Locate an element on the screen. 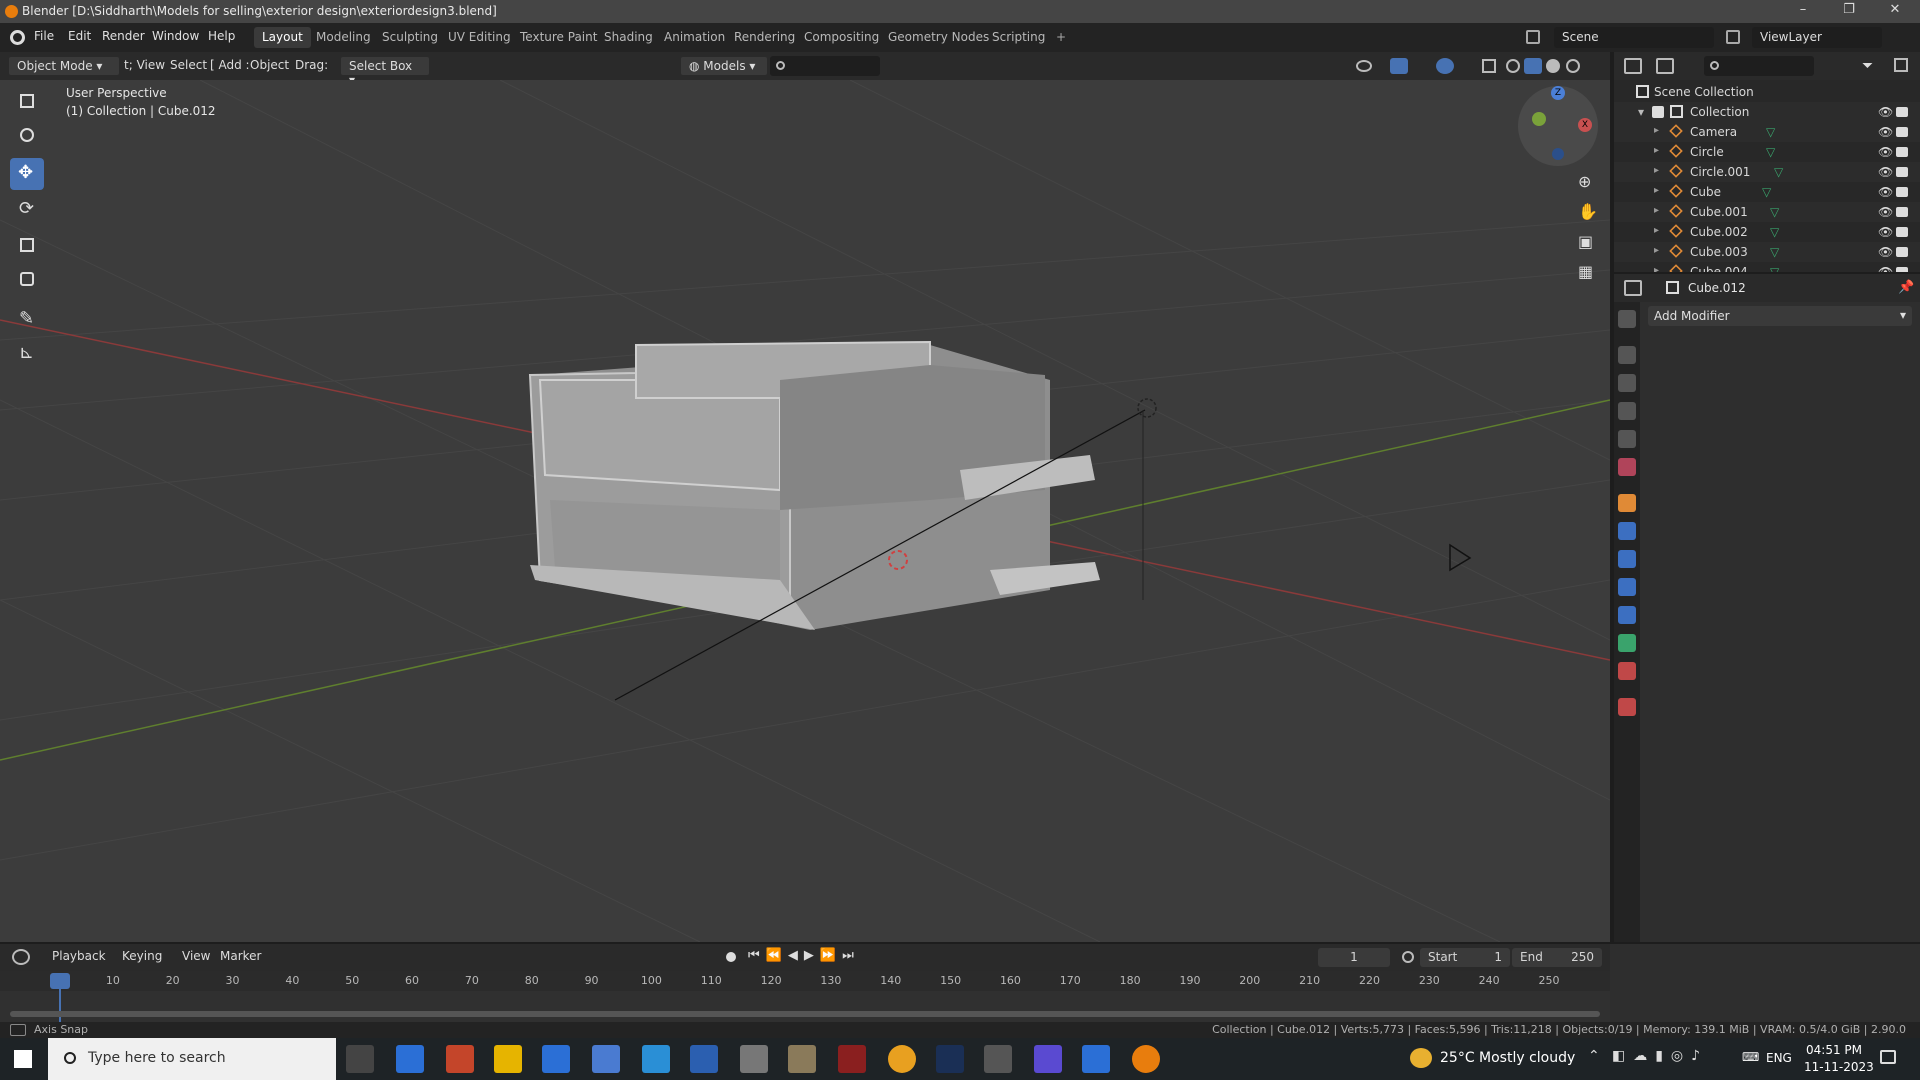  menu-window: Window is located at coordinates (175, 36).